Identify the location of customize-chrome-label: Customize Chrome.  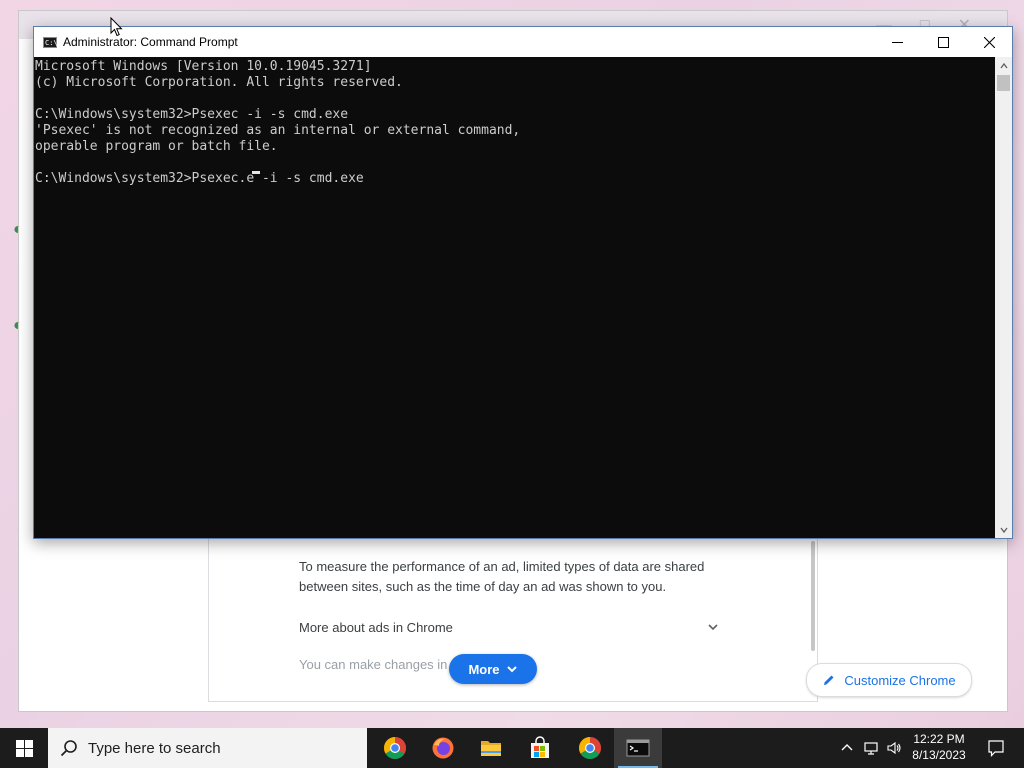
(900, 680).